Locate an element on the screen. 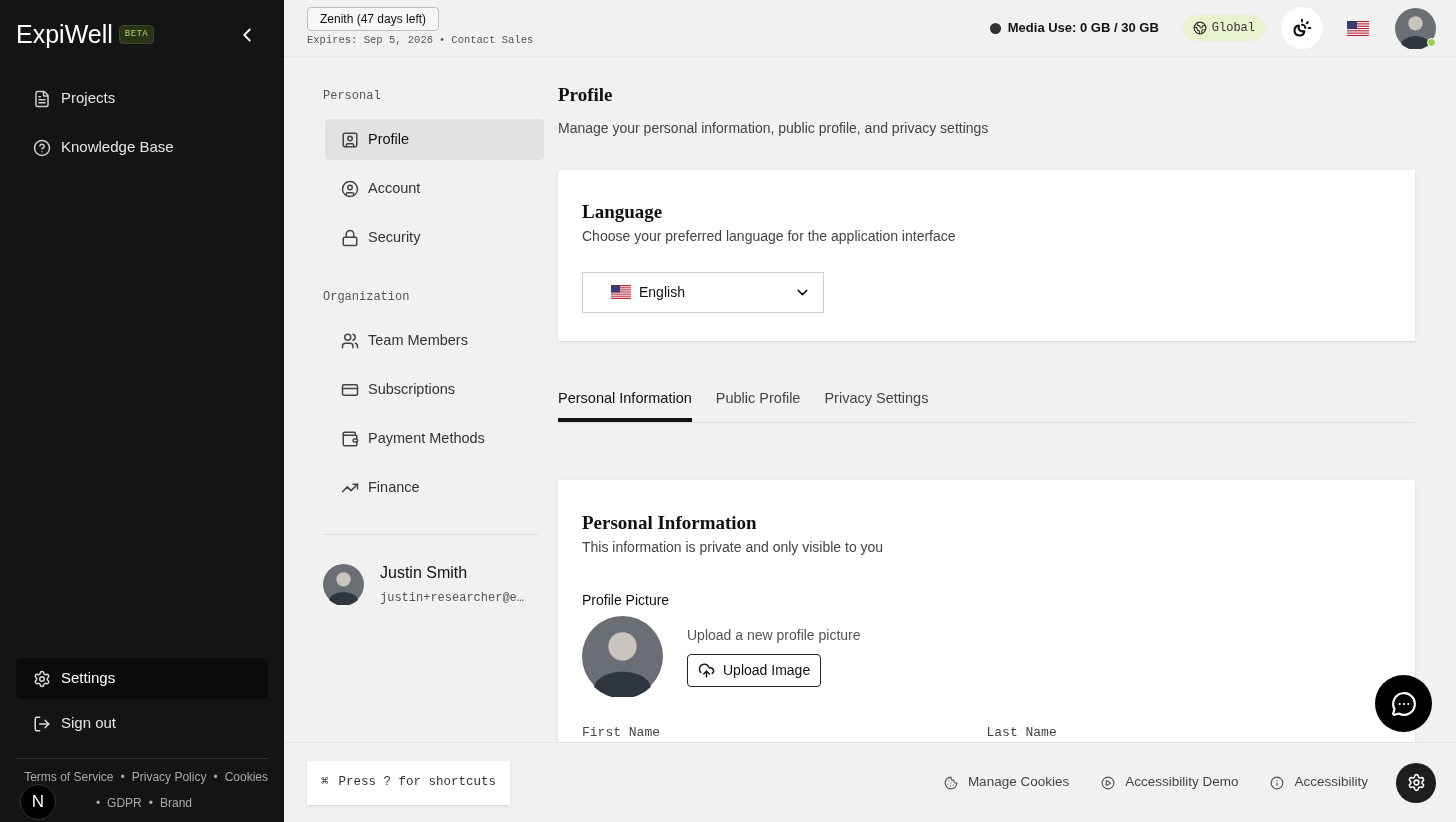 The height and width of the screenshot is (822, 1456). tab: Public Profile is located at coordinates (758, 403).